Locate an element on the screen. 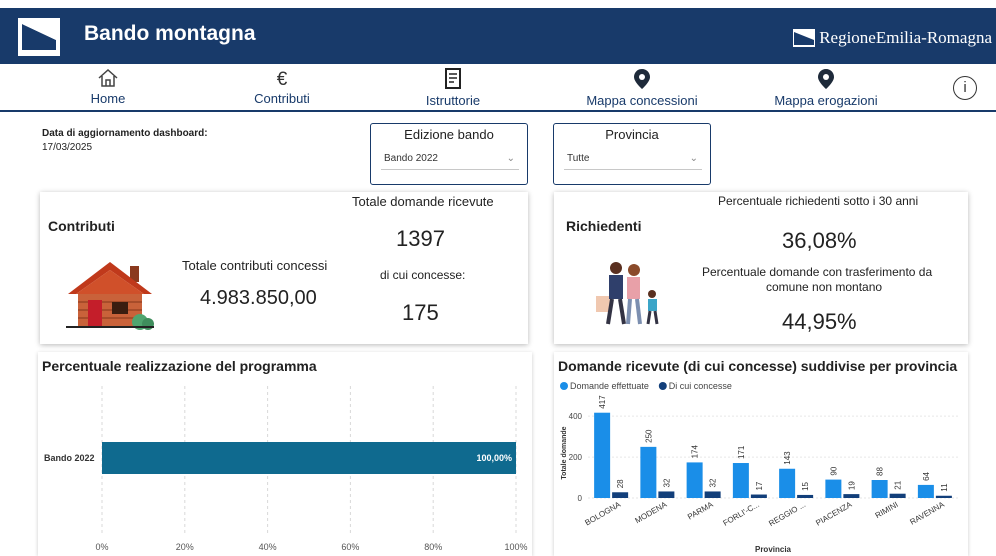 This screenshot has height=556, width=996. top-strip is located at coordinates (498, 4).